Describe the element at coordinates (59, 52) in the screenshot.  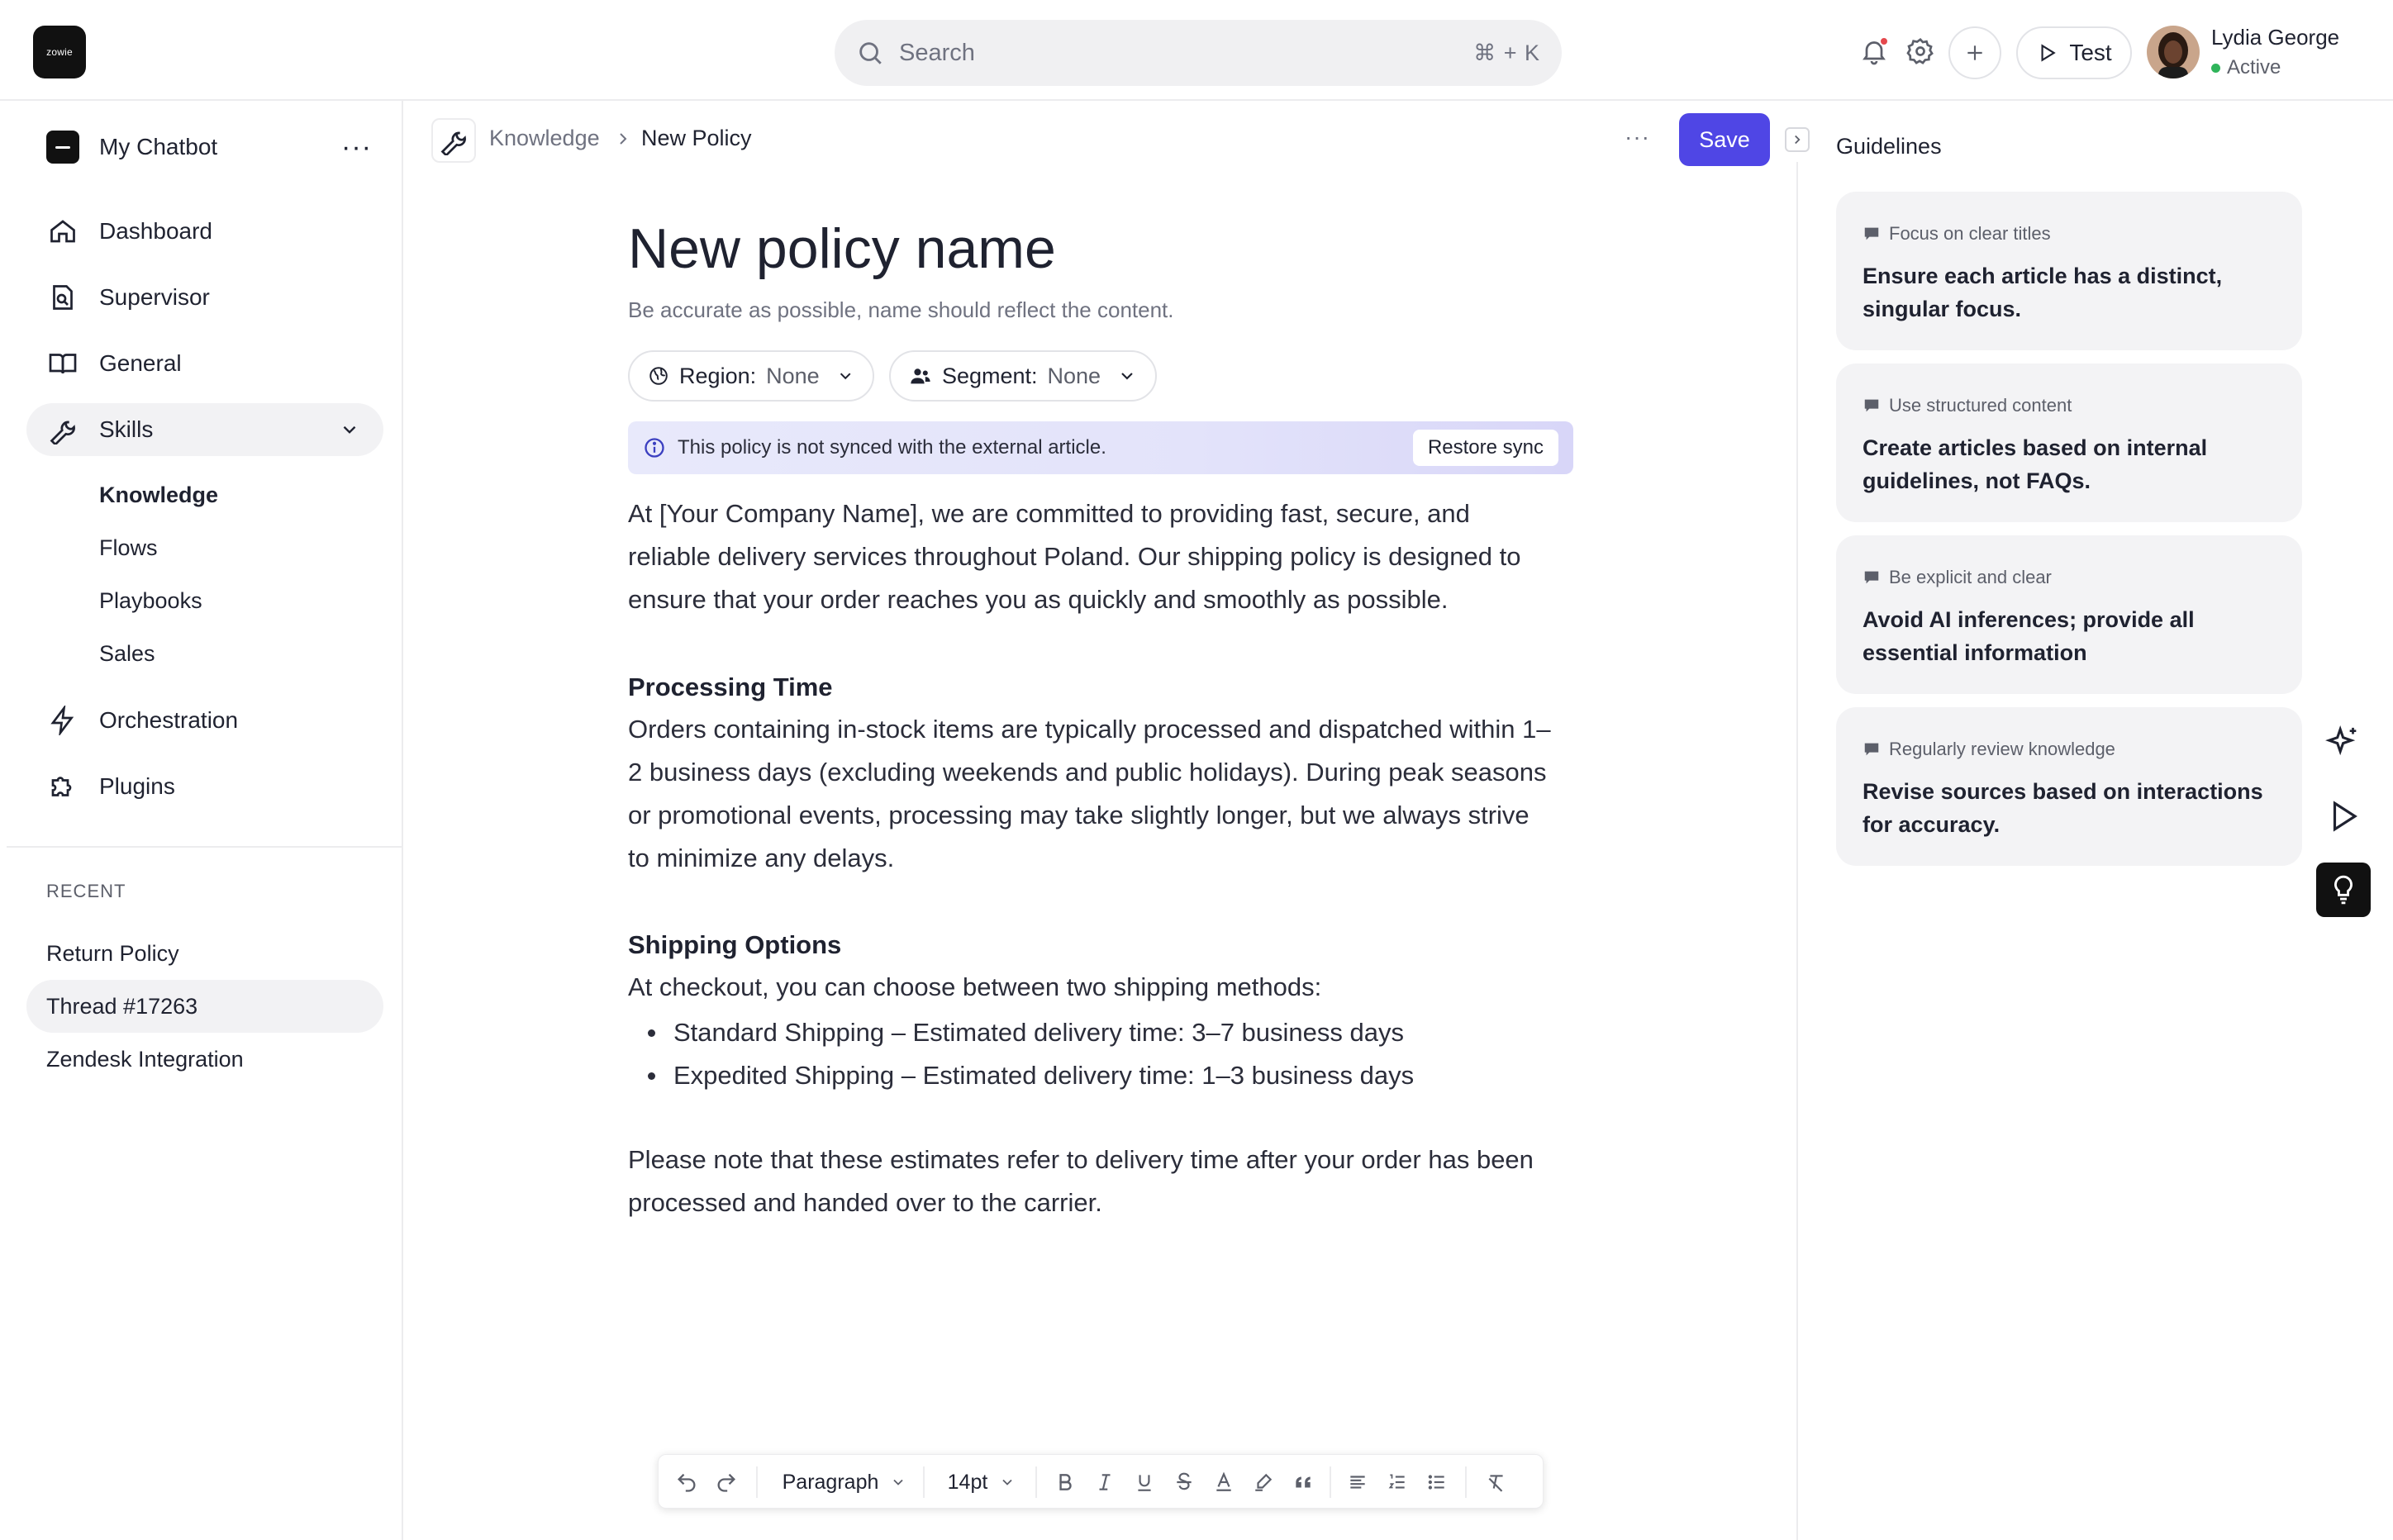
I see `app-logo: zowie` at that location.